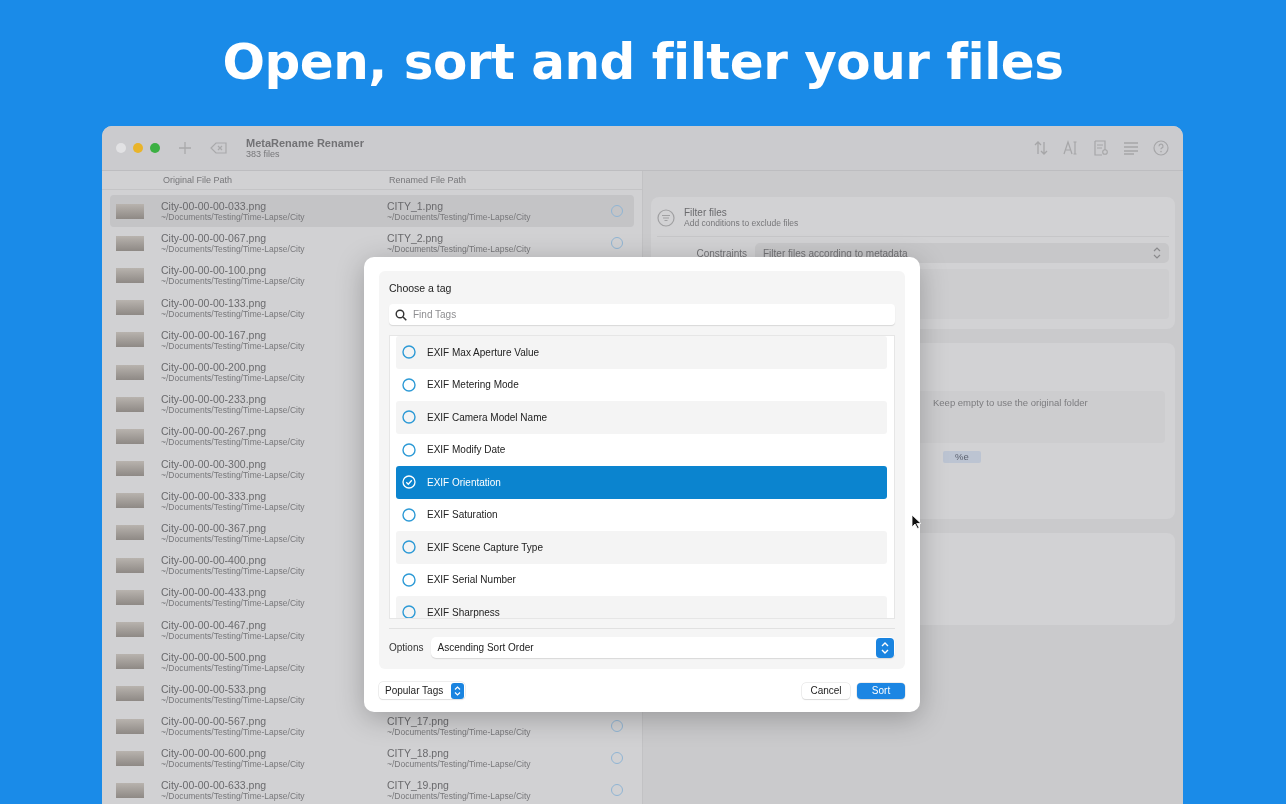 The image size is (1286, 804). What do you see at coordinates (418, 721) in the screenshot?
I see `renamed-file-name: CITY_17.png` at bounding box center [418, 721].